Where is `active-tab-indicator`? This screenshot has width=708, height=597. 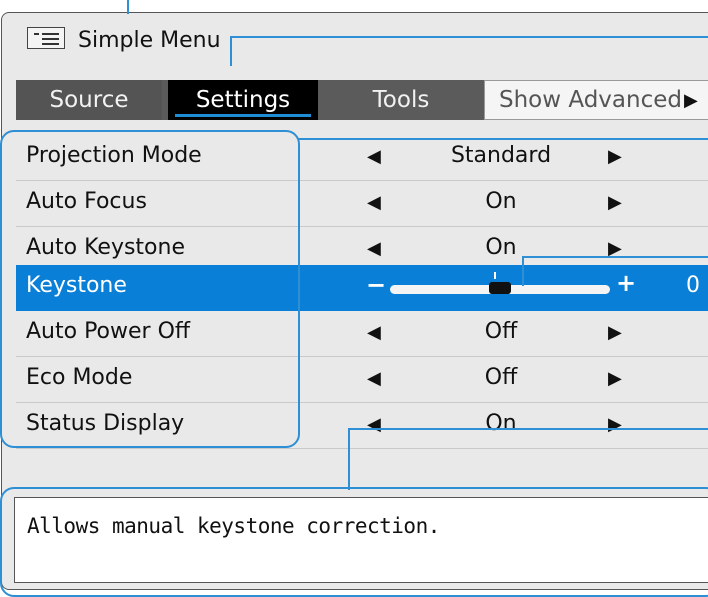
active-tab-indicator is located at coordinates (243, 115).